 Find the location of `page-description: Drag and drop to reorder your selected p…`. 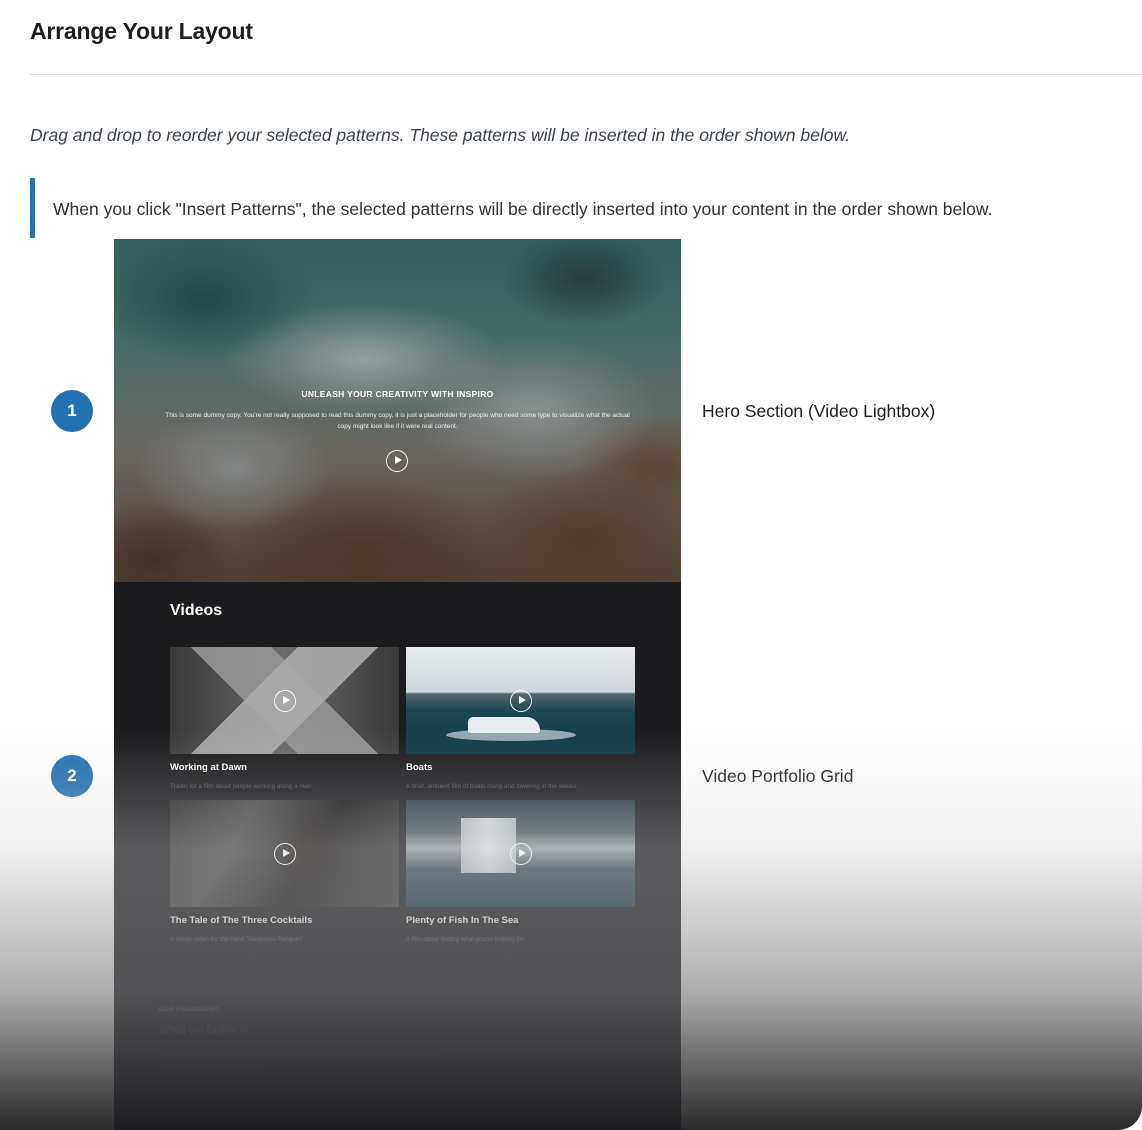

page-description: Drag and drop to reorder your selected p… is located at coordinates (440, 135).